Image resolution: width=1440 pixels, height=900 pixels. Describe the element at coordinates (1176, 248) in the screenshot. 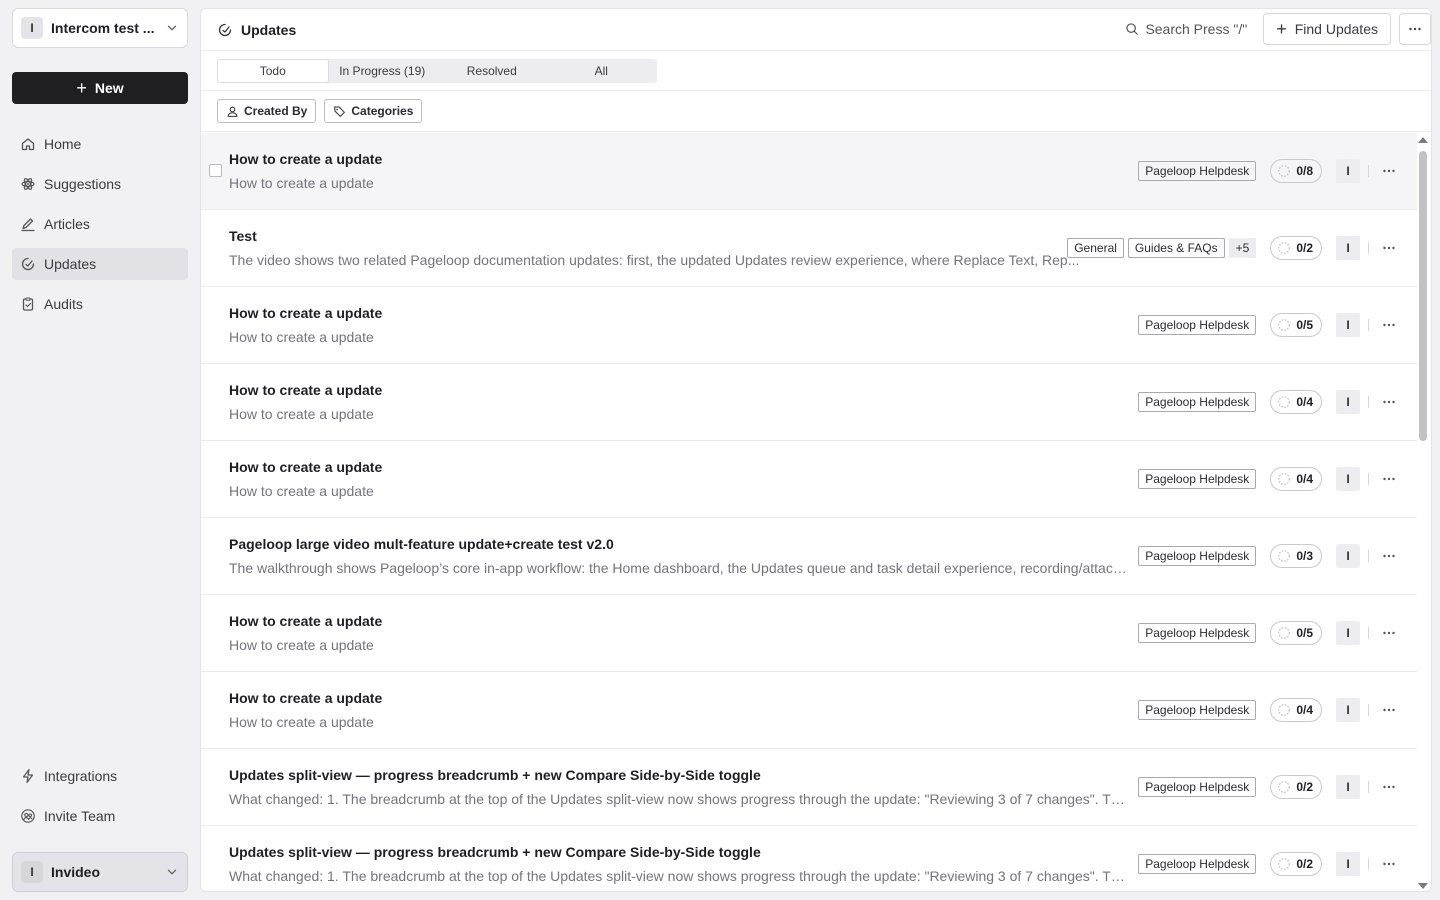

I see `category-tag: Guides & FAQs` at that location.